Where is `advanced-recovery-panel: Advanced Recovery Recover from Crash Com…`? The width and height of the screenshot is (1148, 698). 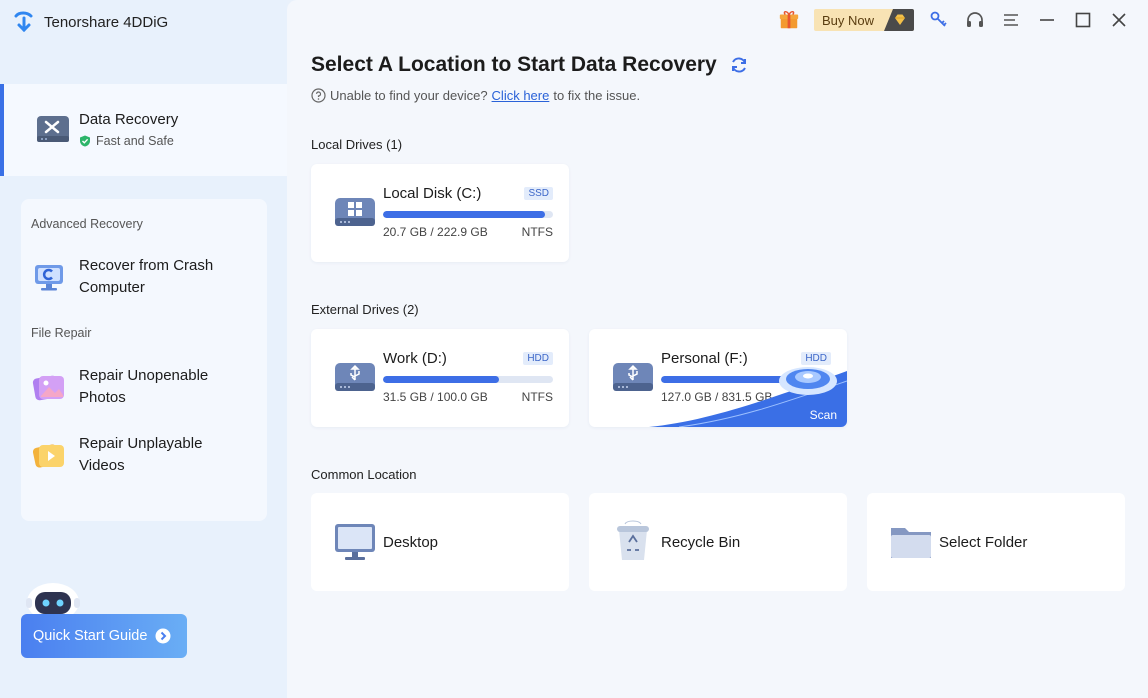 advanced-recovery-panel: Advanced Recovery Recover from Crash Com… is located at coordinates (144, 360).